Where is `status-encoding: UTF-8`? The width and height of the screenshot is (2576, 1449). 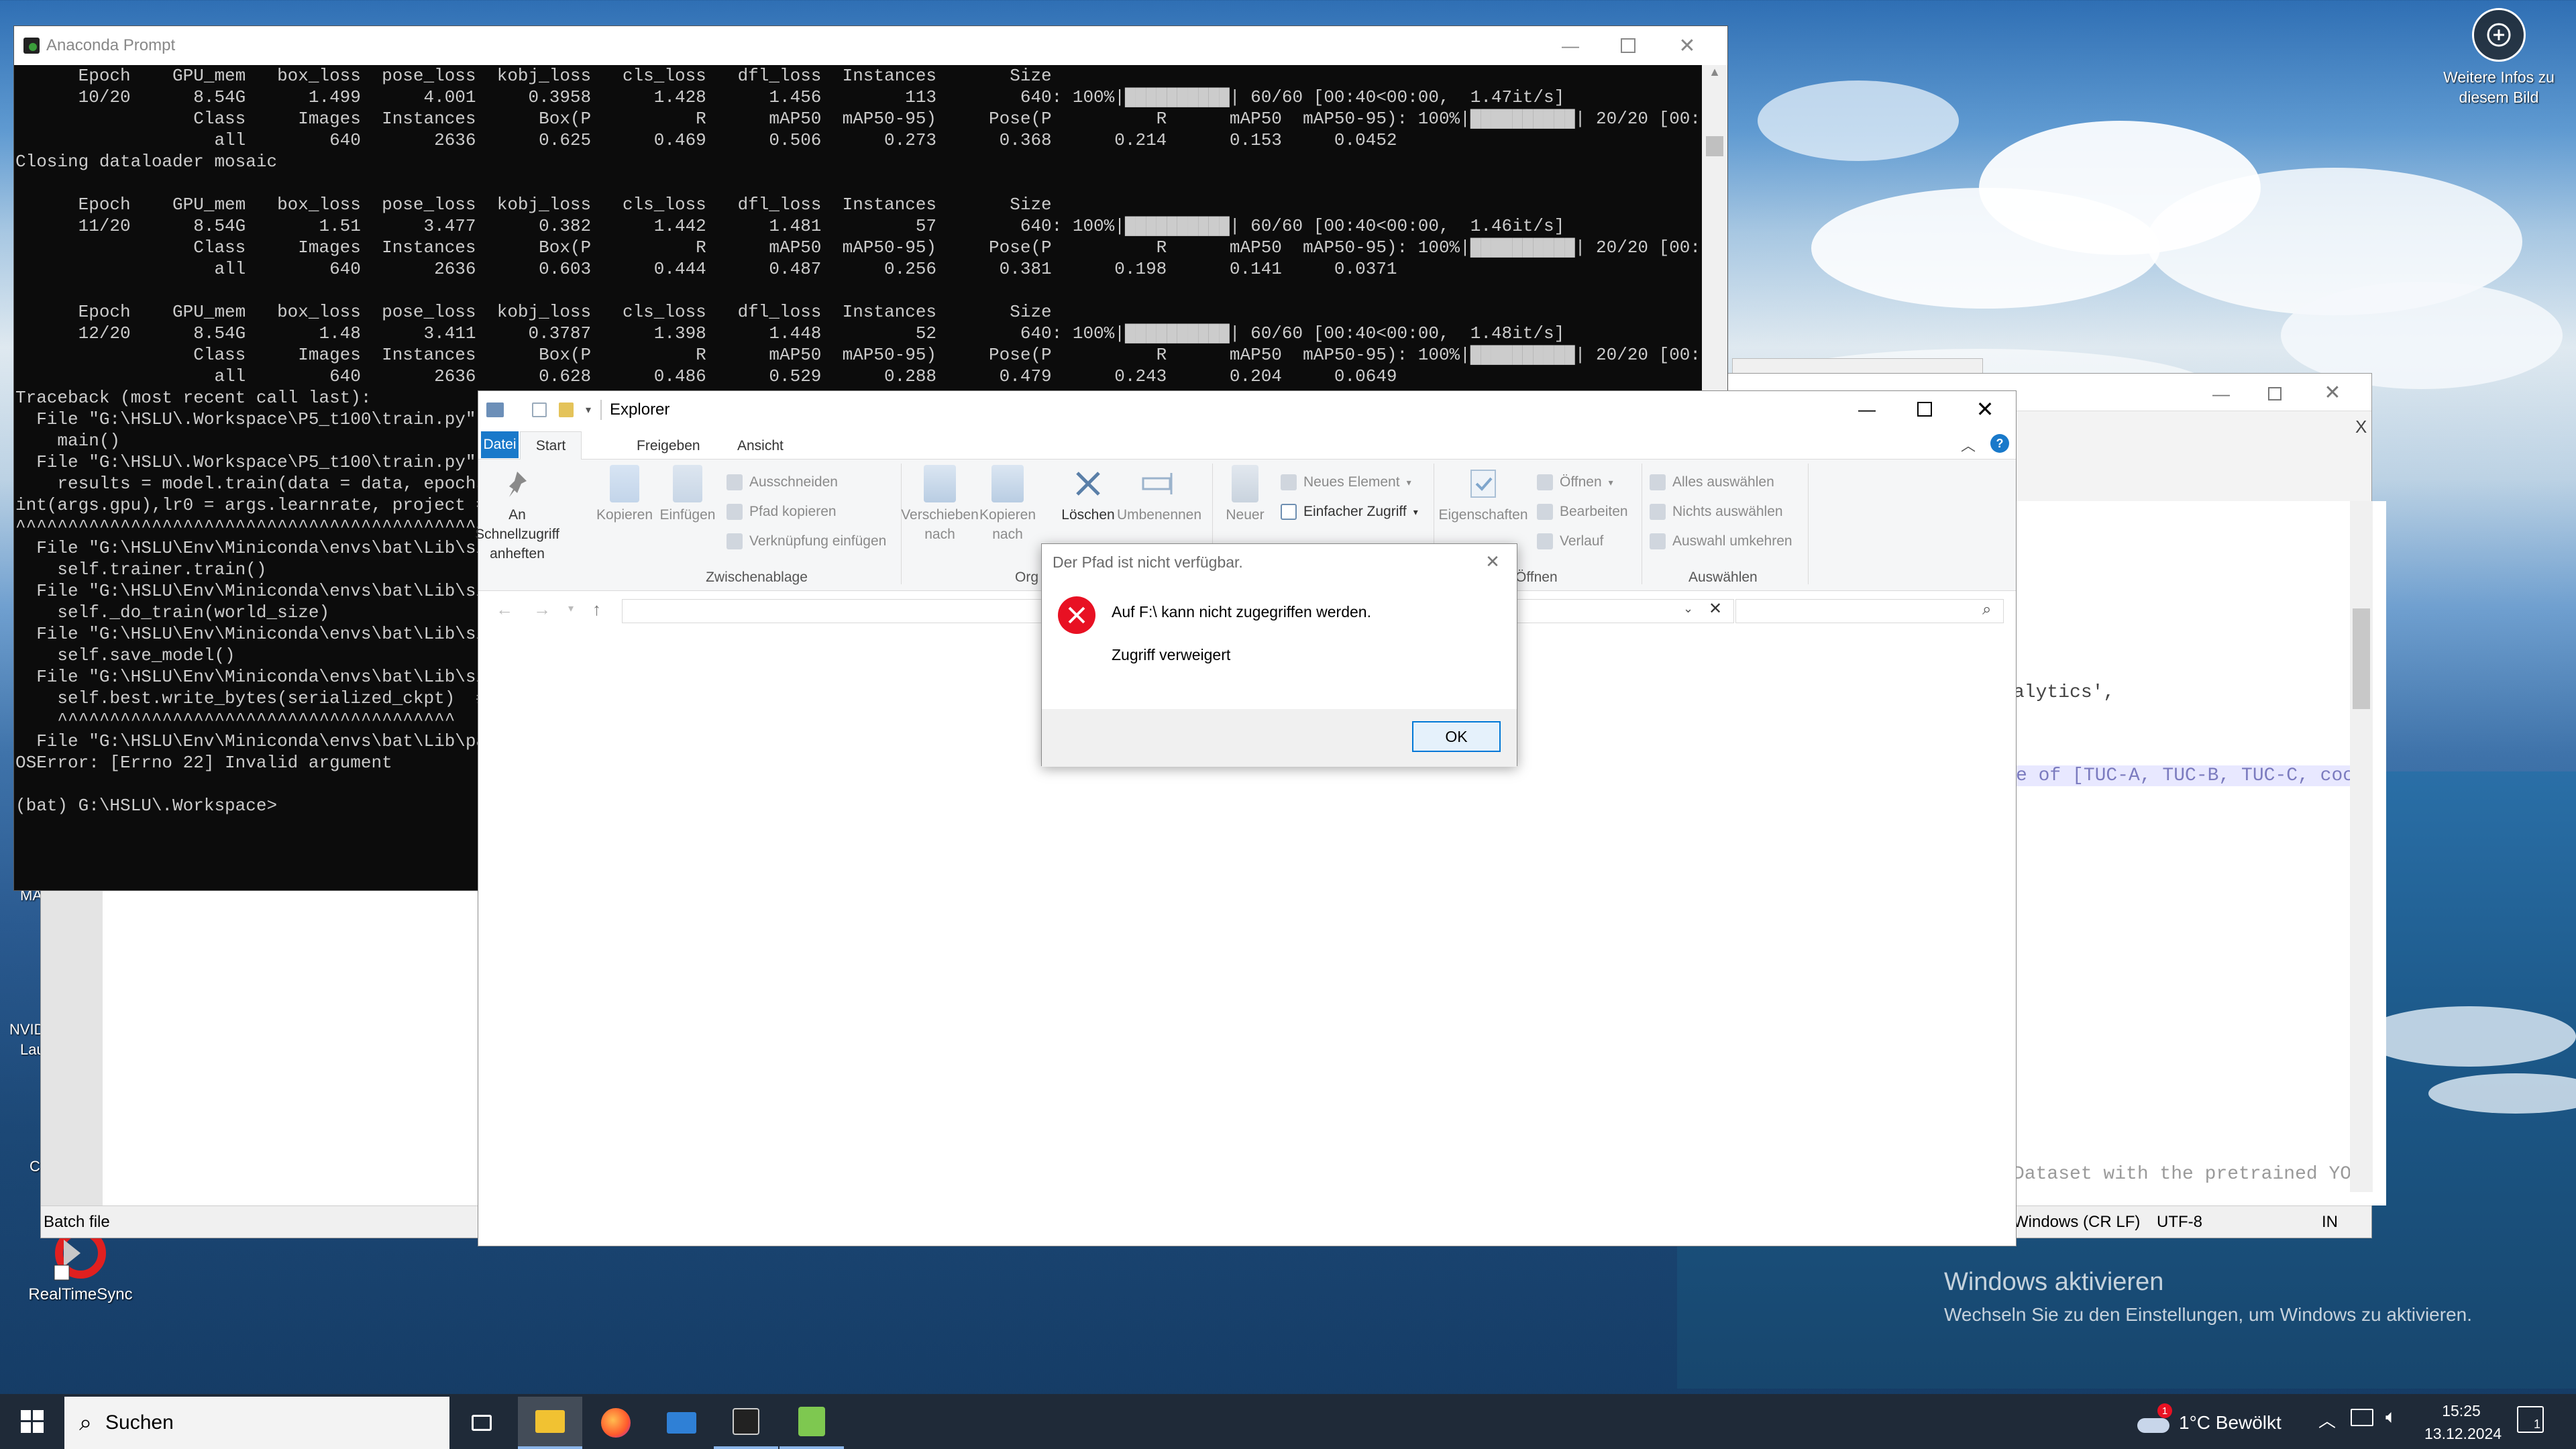
status-encoding: UTF-8 is located at coordinates (2179, 1222).